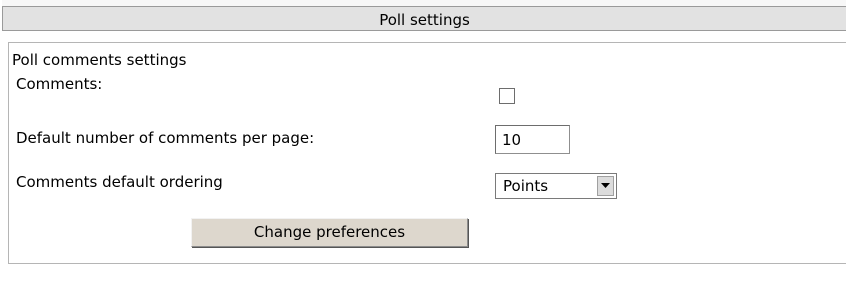 This screenshot has height=291, width=846. Describe the element at coordinates (99, 60) in the screenshot. I see `section-legend: Poll comments settings` at that location.